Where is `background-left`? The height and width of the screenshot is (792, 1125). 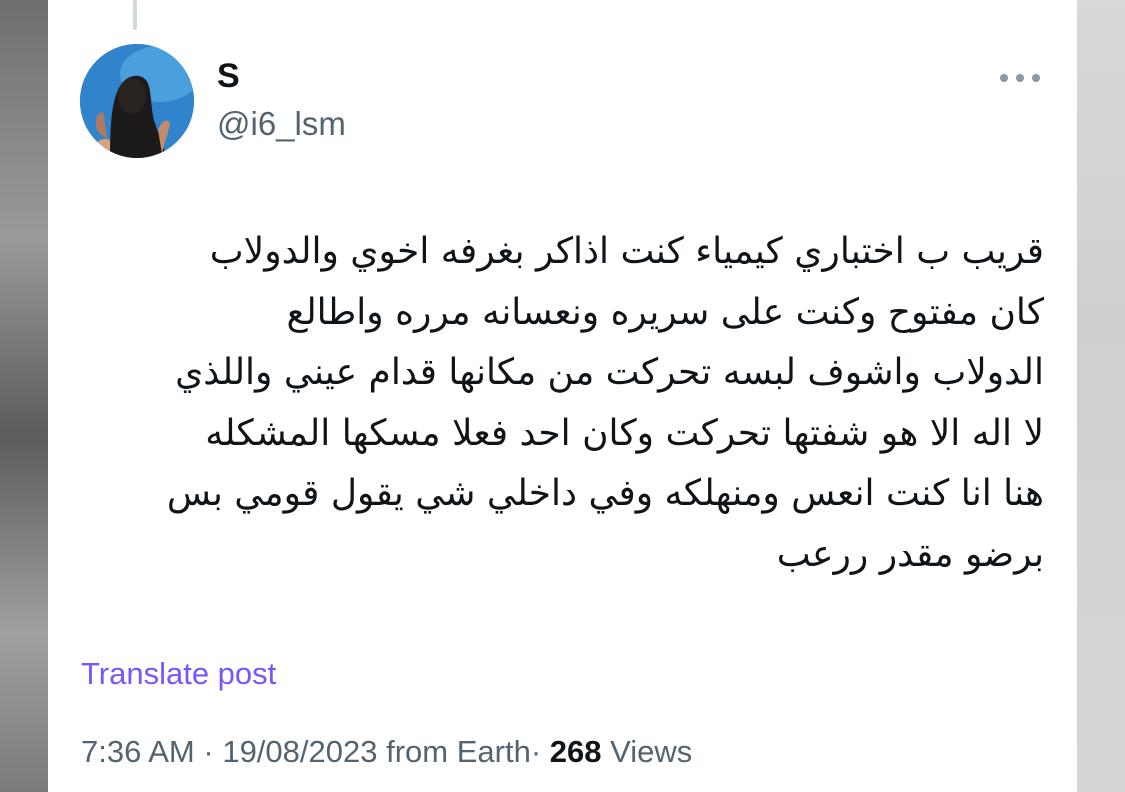
background-left is located at coordinates (24, 396).